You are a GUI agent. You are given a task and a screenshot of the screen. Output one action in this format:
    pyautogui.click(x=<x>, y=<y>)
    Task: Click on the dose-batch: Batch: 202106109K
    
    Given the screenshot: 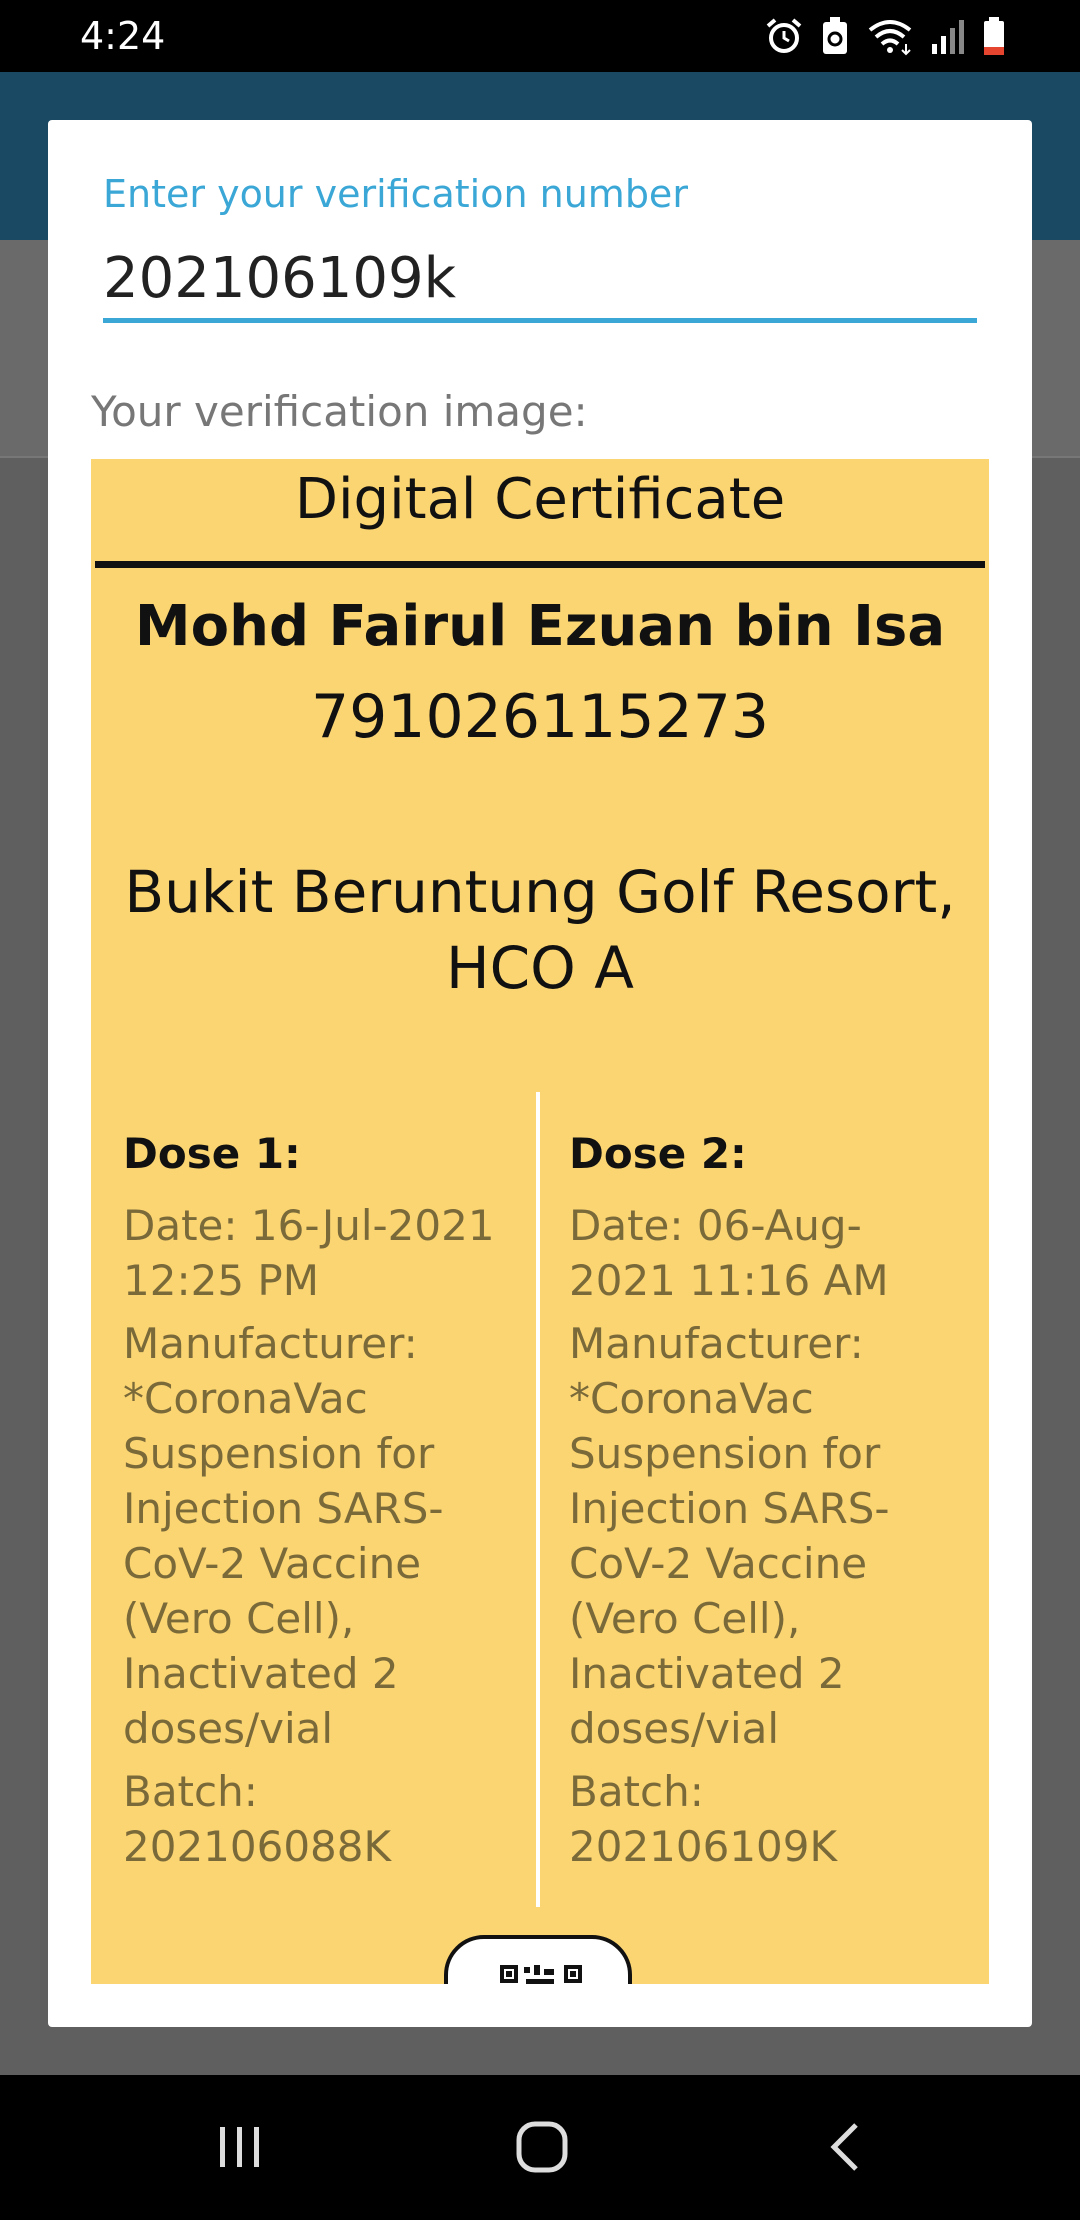 What is the action you would take?
    pyautogui.click(x=703, y=1819)
    